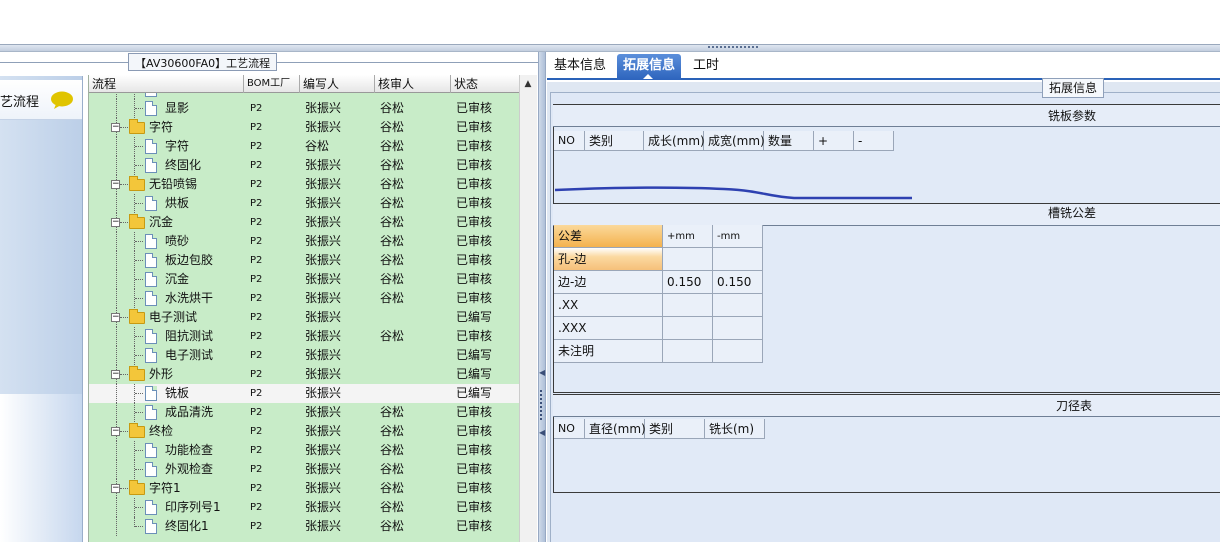 This screenshot has height=542, width=1220. What do you see at coordinates (304, 222) in the screenshot?
I see `table-row: − 沉金 P2 张振兴 谷松 已审核` at bounding box center [304, 222].